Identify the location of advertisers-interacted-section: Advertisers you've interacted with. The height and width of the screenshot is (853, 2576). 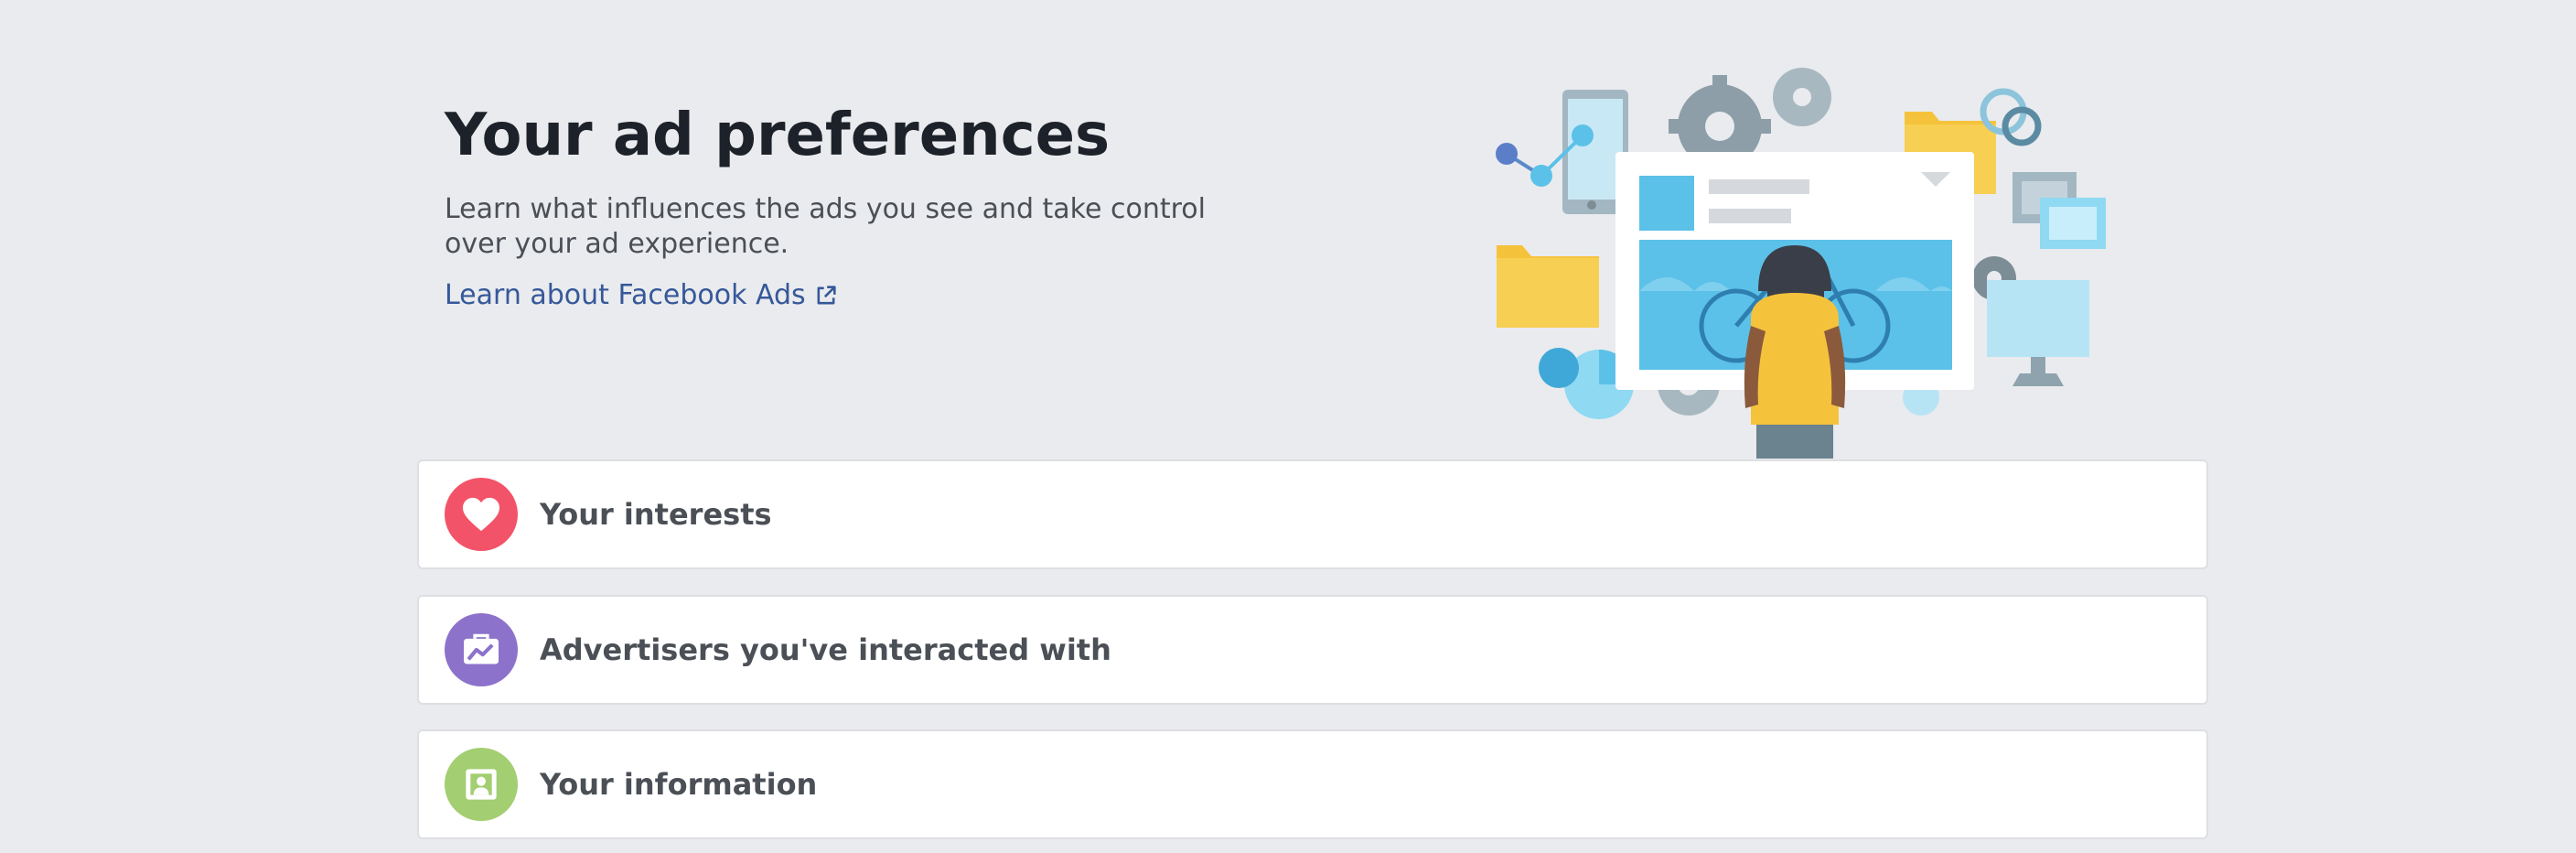
(1312, 650).